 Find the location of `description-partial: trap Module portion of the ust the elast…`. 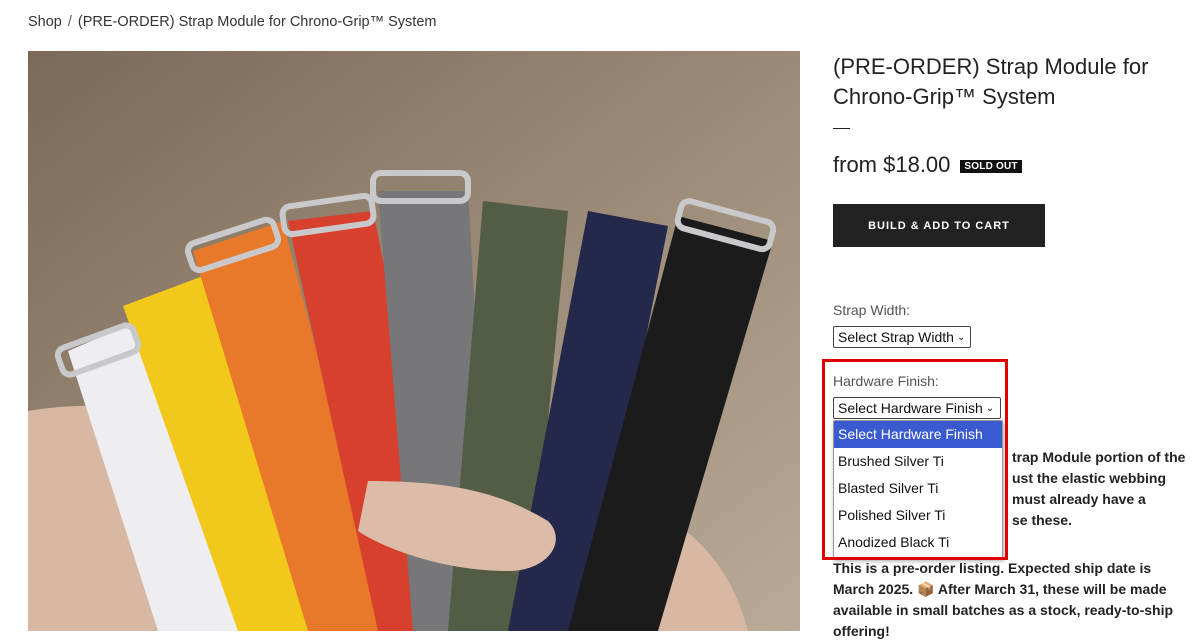

description-partial: trap Module portion of the ust the elast… is located at coordinates (1102, 489).